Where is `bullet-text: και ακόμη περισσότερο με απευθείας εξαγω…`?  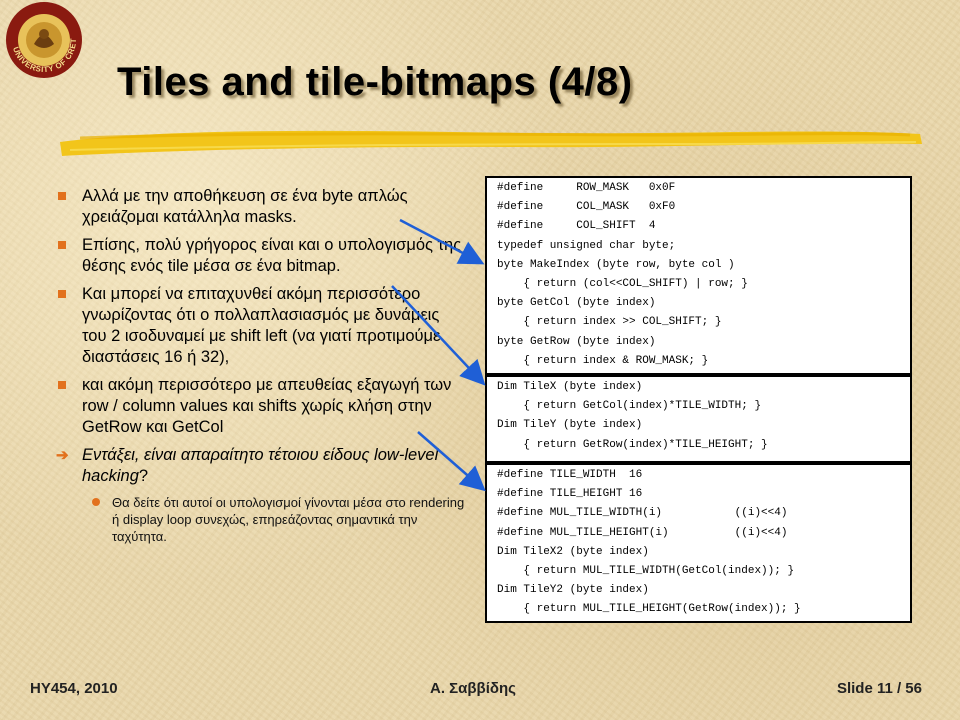
bullet-text: και ακόμη περισσότερο με απευθείας εξαγω… is located at coordinates (267, 406).